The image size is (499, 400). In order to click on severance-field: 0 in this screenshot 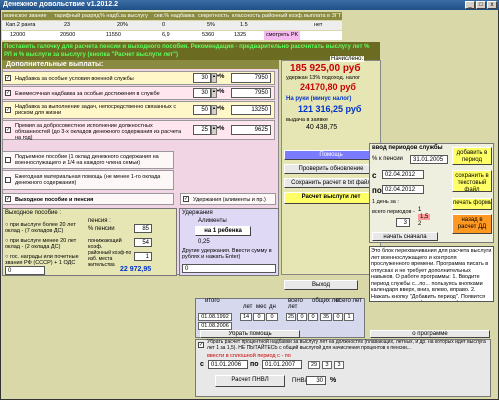, I will do `click(25, 270)`.